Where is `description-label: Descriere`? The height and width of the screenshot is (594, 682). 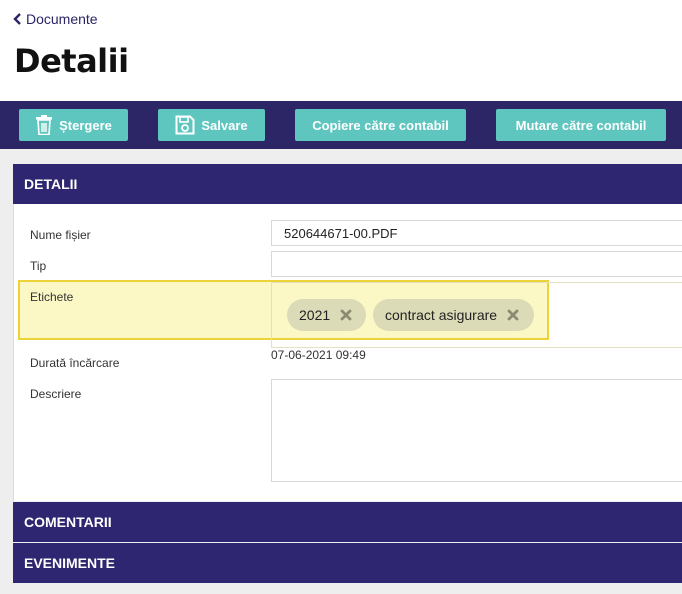
description-label: Descriere is located at coordinates (56, 394).